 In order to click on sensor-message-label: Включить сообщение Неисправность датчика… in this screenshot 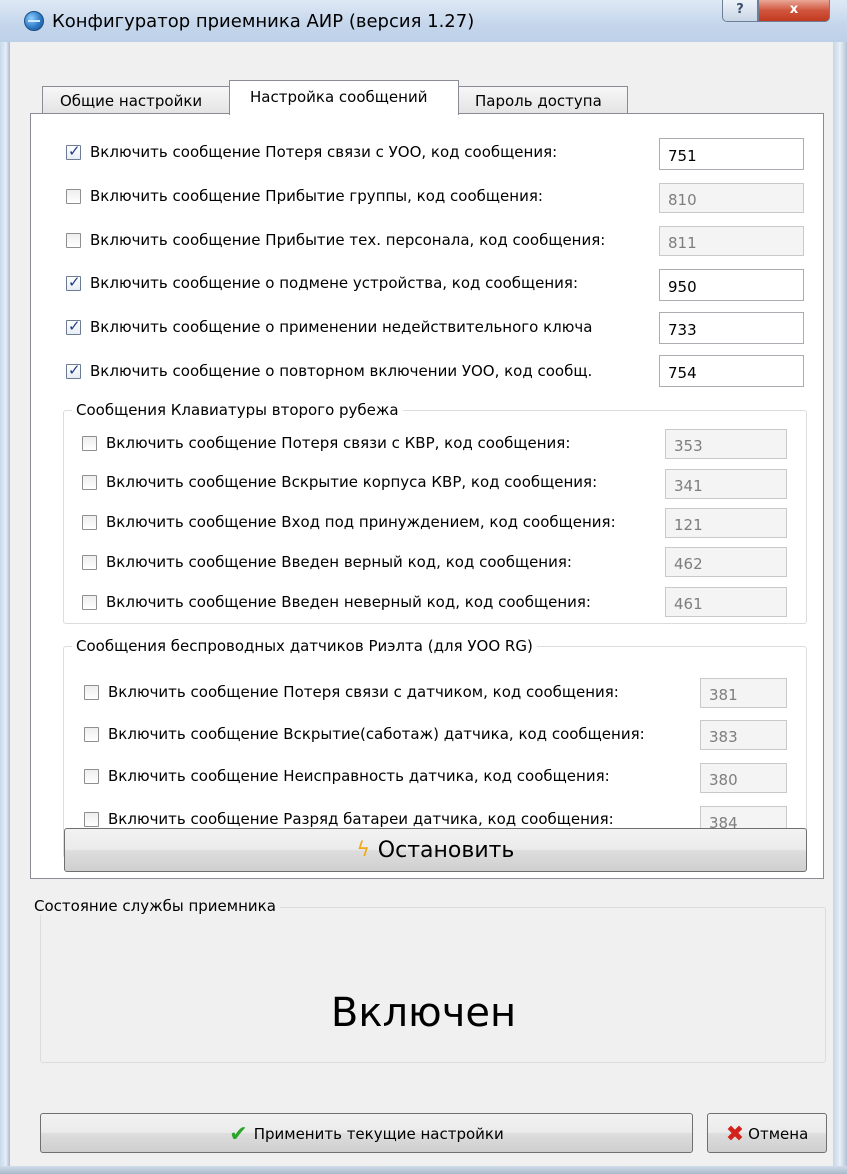, I will do `click(359, 776)`.